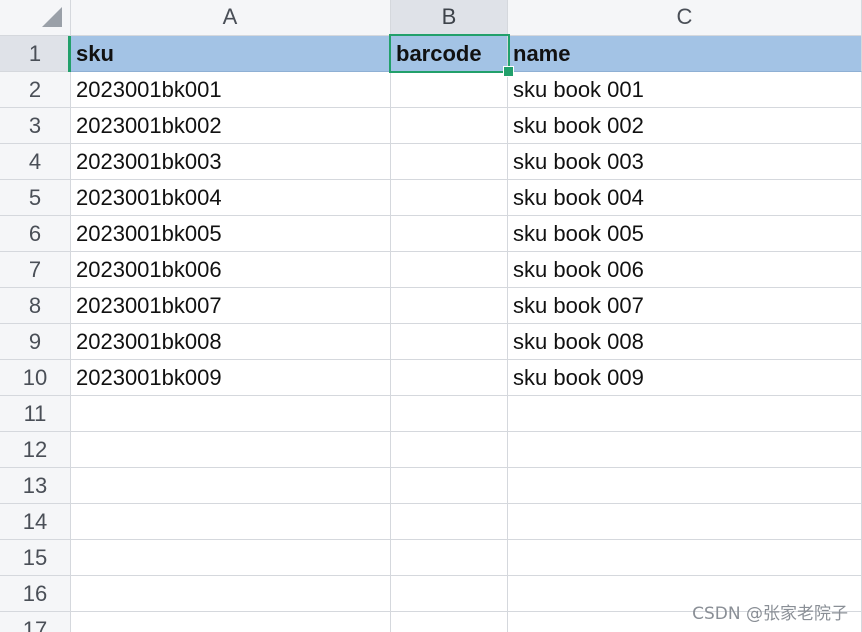 Image resolution: width=862 pixels, height=632 pixels. Describe the element at coordinates (685, 162) in the screenshot. I see `cell-c4: sku book 003` at that location.